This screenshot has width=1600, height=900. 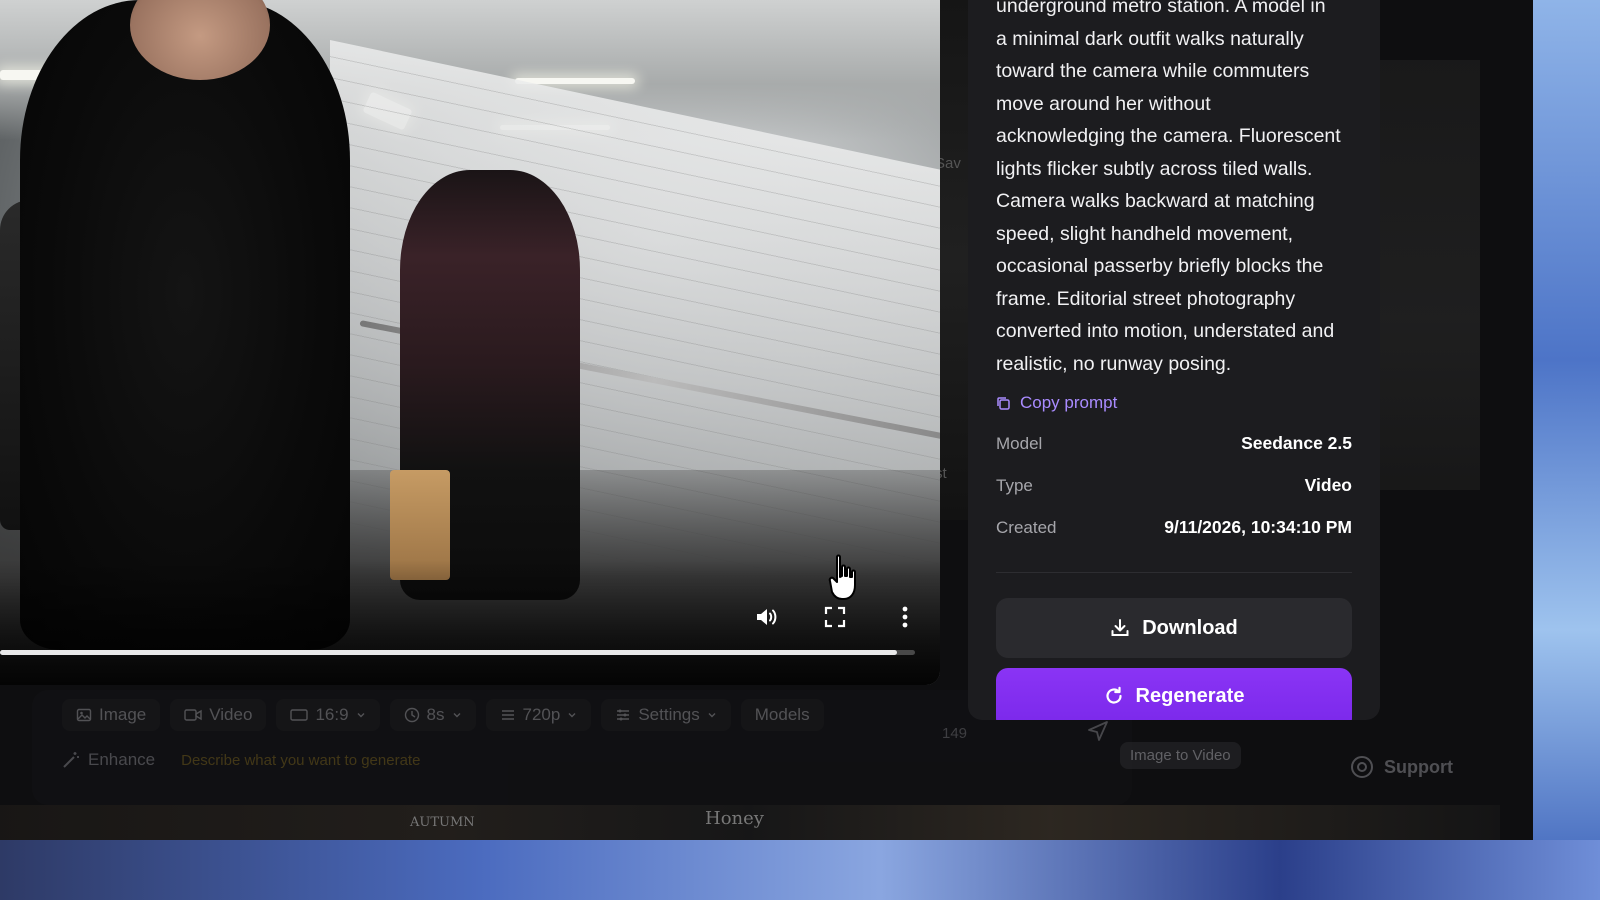 I want to click on panel-divider, so click(x=1174, y=572).